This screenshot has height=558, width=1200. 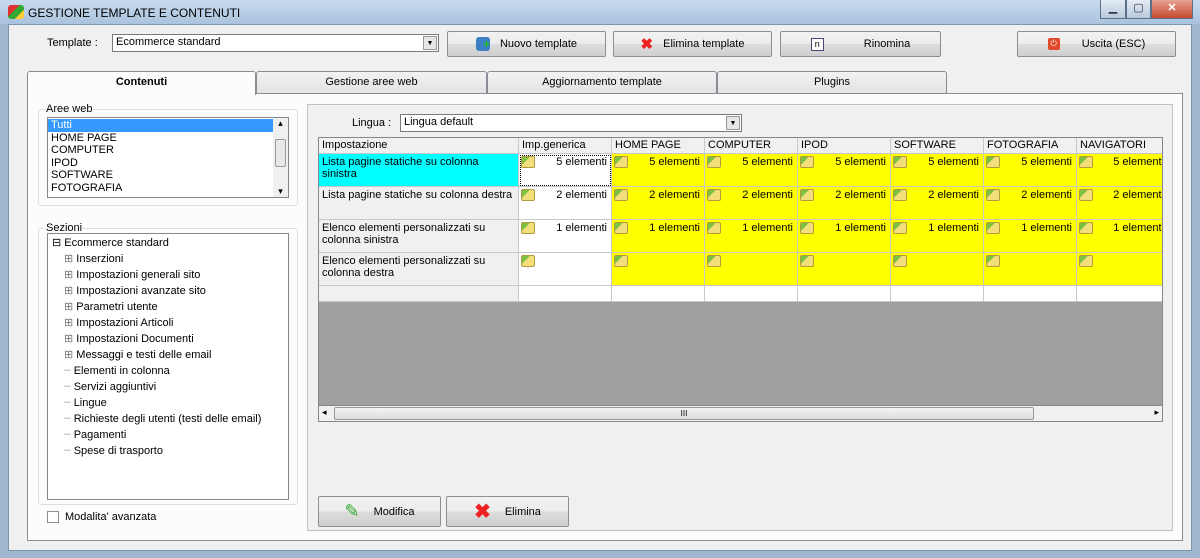 I want to click on scroll-left-icon: ◂, so click(x=324, y=412).